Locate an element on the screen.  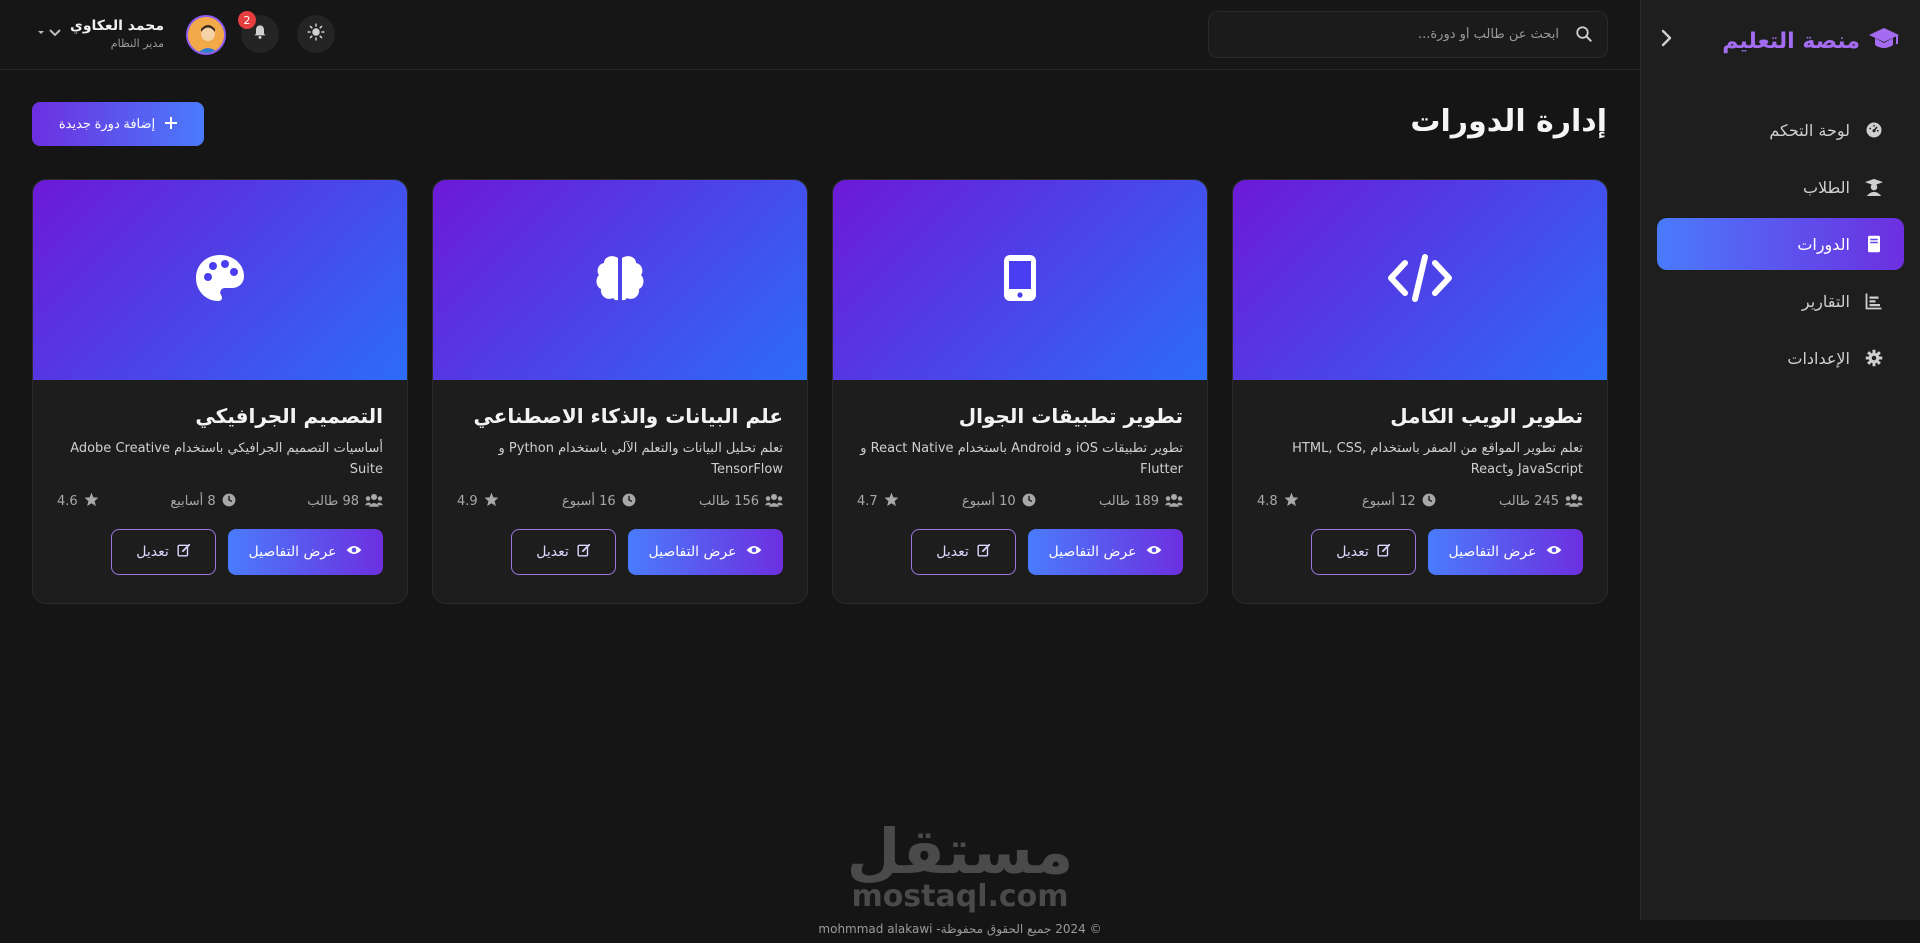
user-menu: محمد العكاوي مدير النظام is located at coordinates (100, 34).